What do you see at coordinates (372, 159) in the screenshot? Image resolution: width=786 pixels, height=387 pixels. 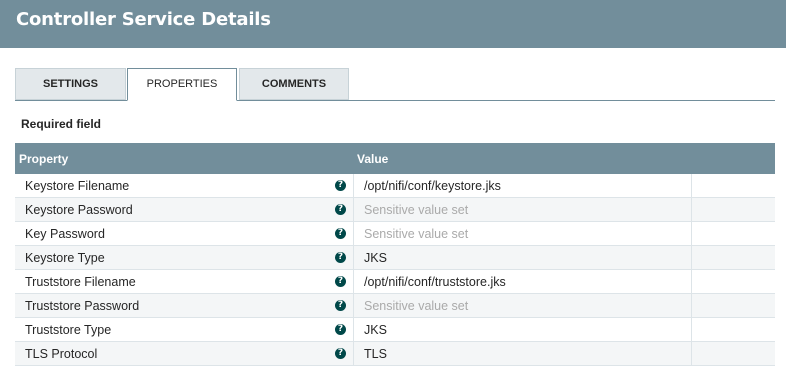 I see `column-header-value: Value` at bounding box center [372, 159].